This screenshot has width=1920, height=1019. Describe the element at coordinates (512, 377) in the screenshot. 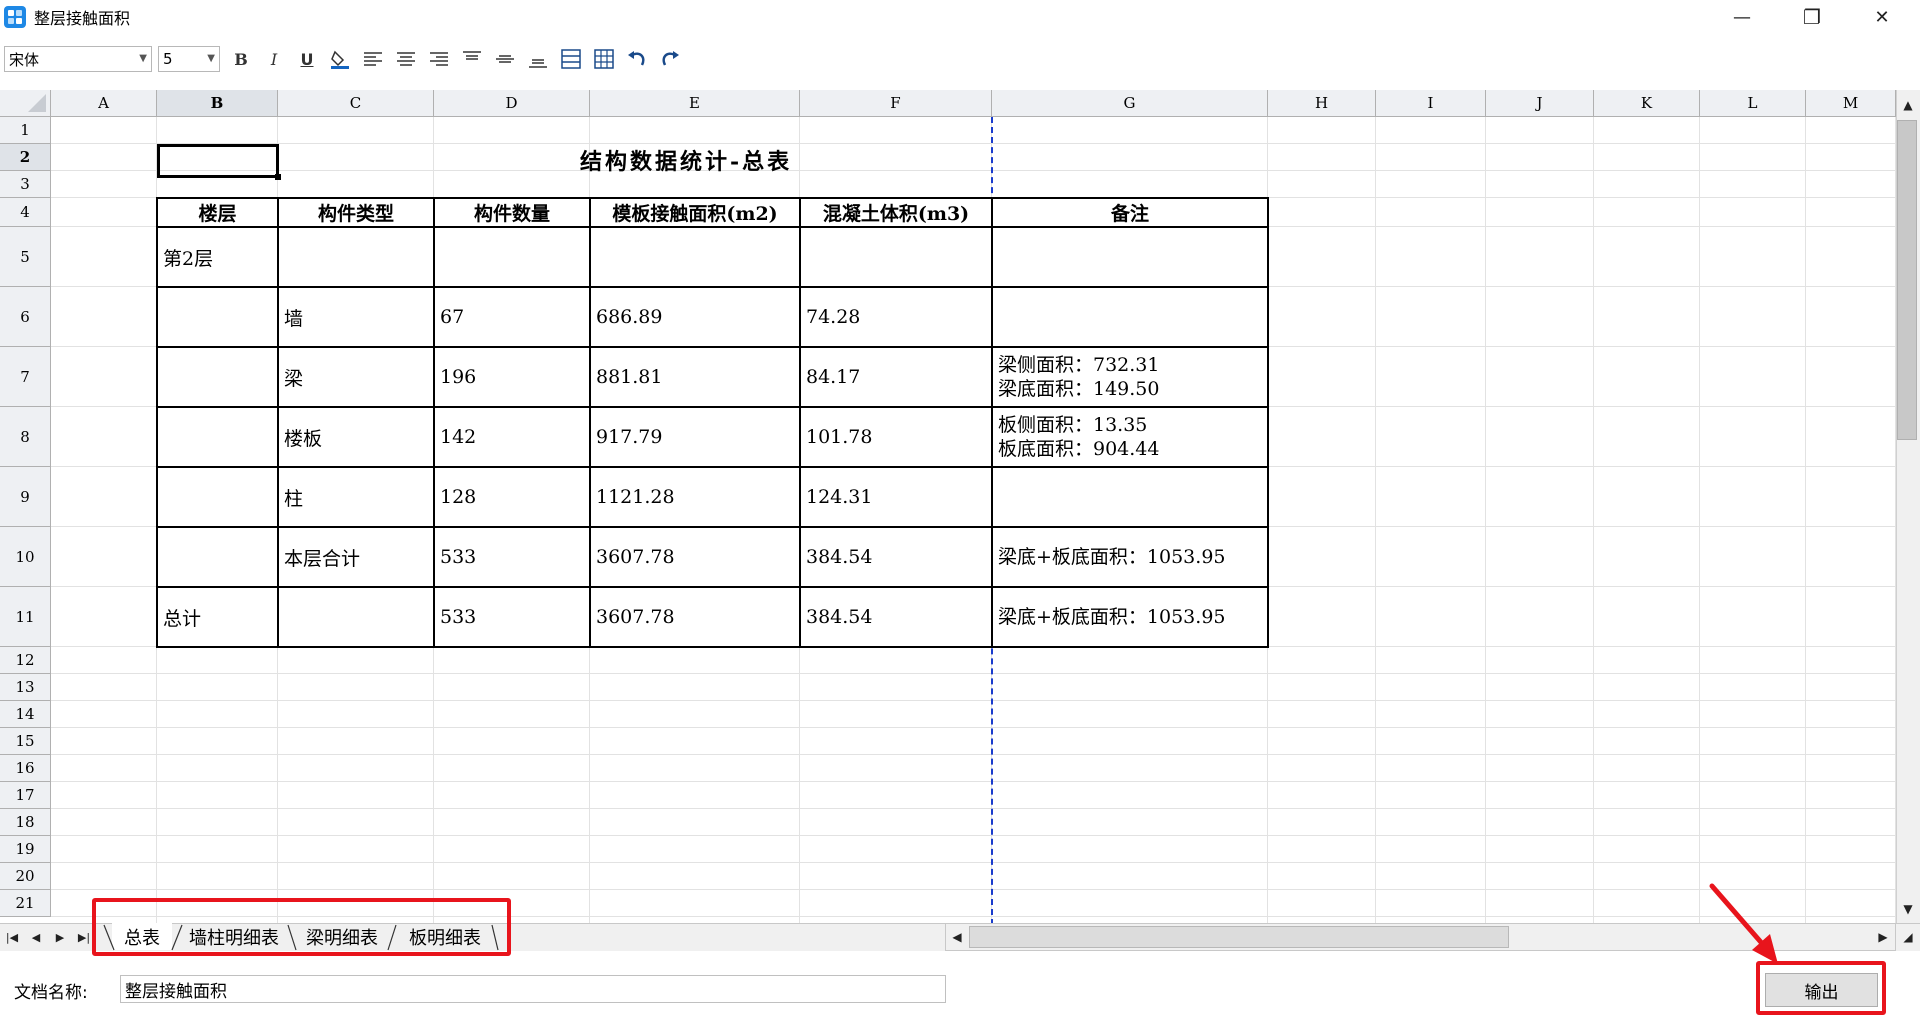

I see `table-cell-count: 196` at that location.